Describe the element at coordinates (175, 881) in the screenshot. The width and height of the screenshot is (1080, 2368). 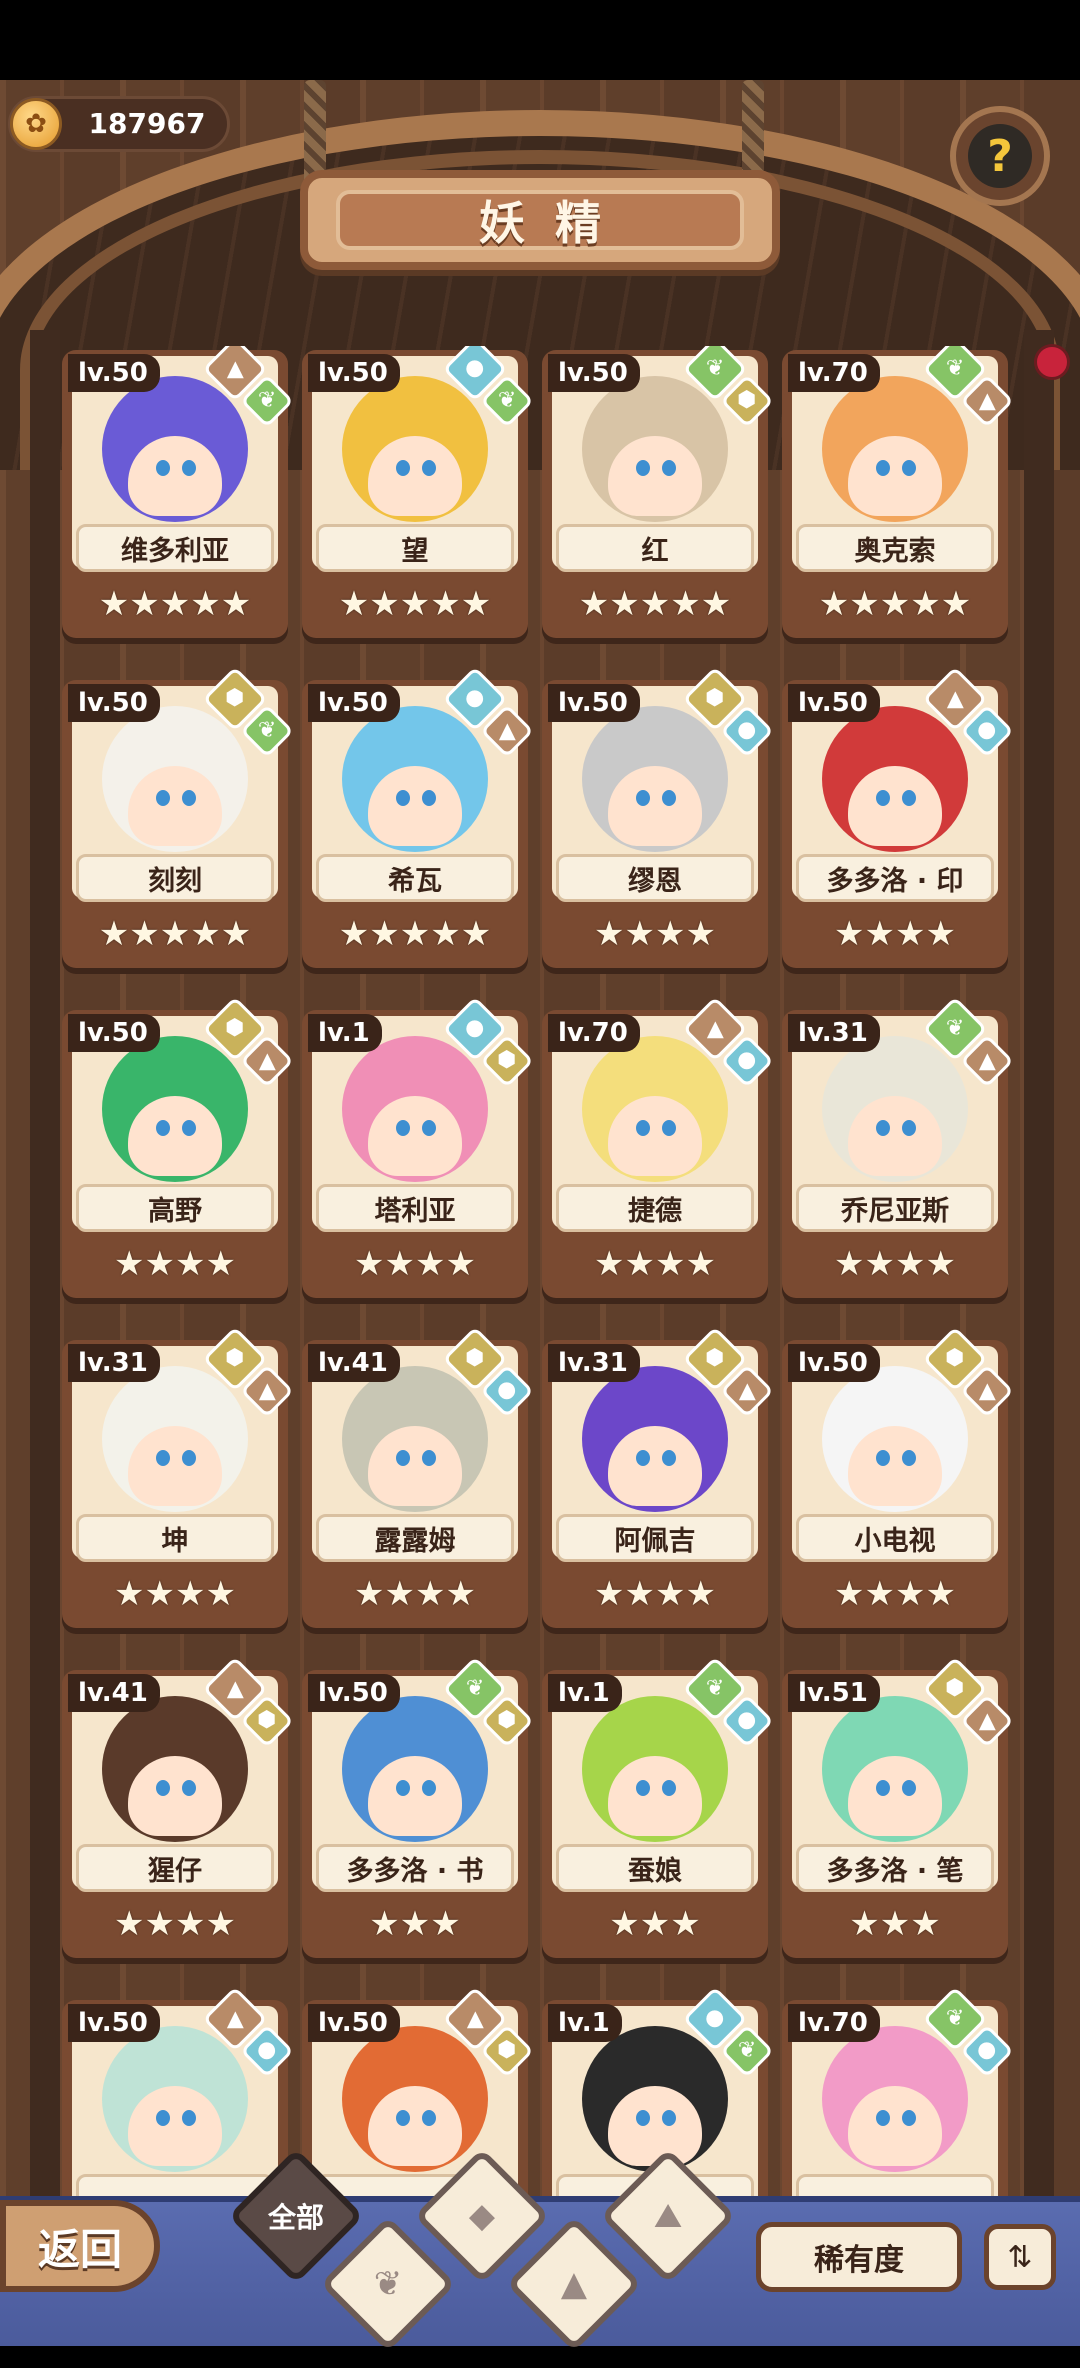
I see `fairy-name: 刻刻` at that location.